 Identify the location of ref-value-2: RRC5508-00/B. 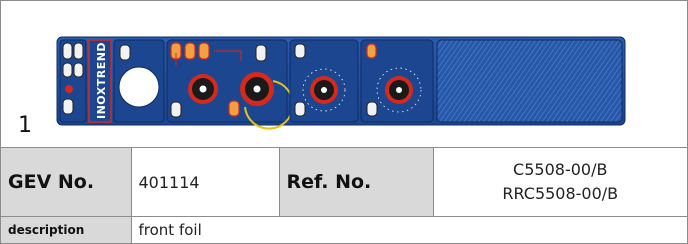
(560, 193).